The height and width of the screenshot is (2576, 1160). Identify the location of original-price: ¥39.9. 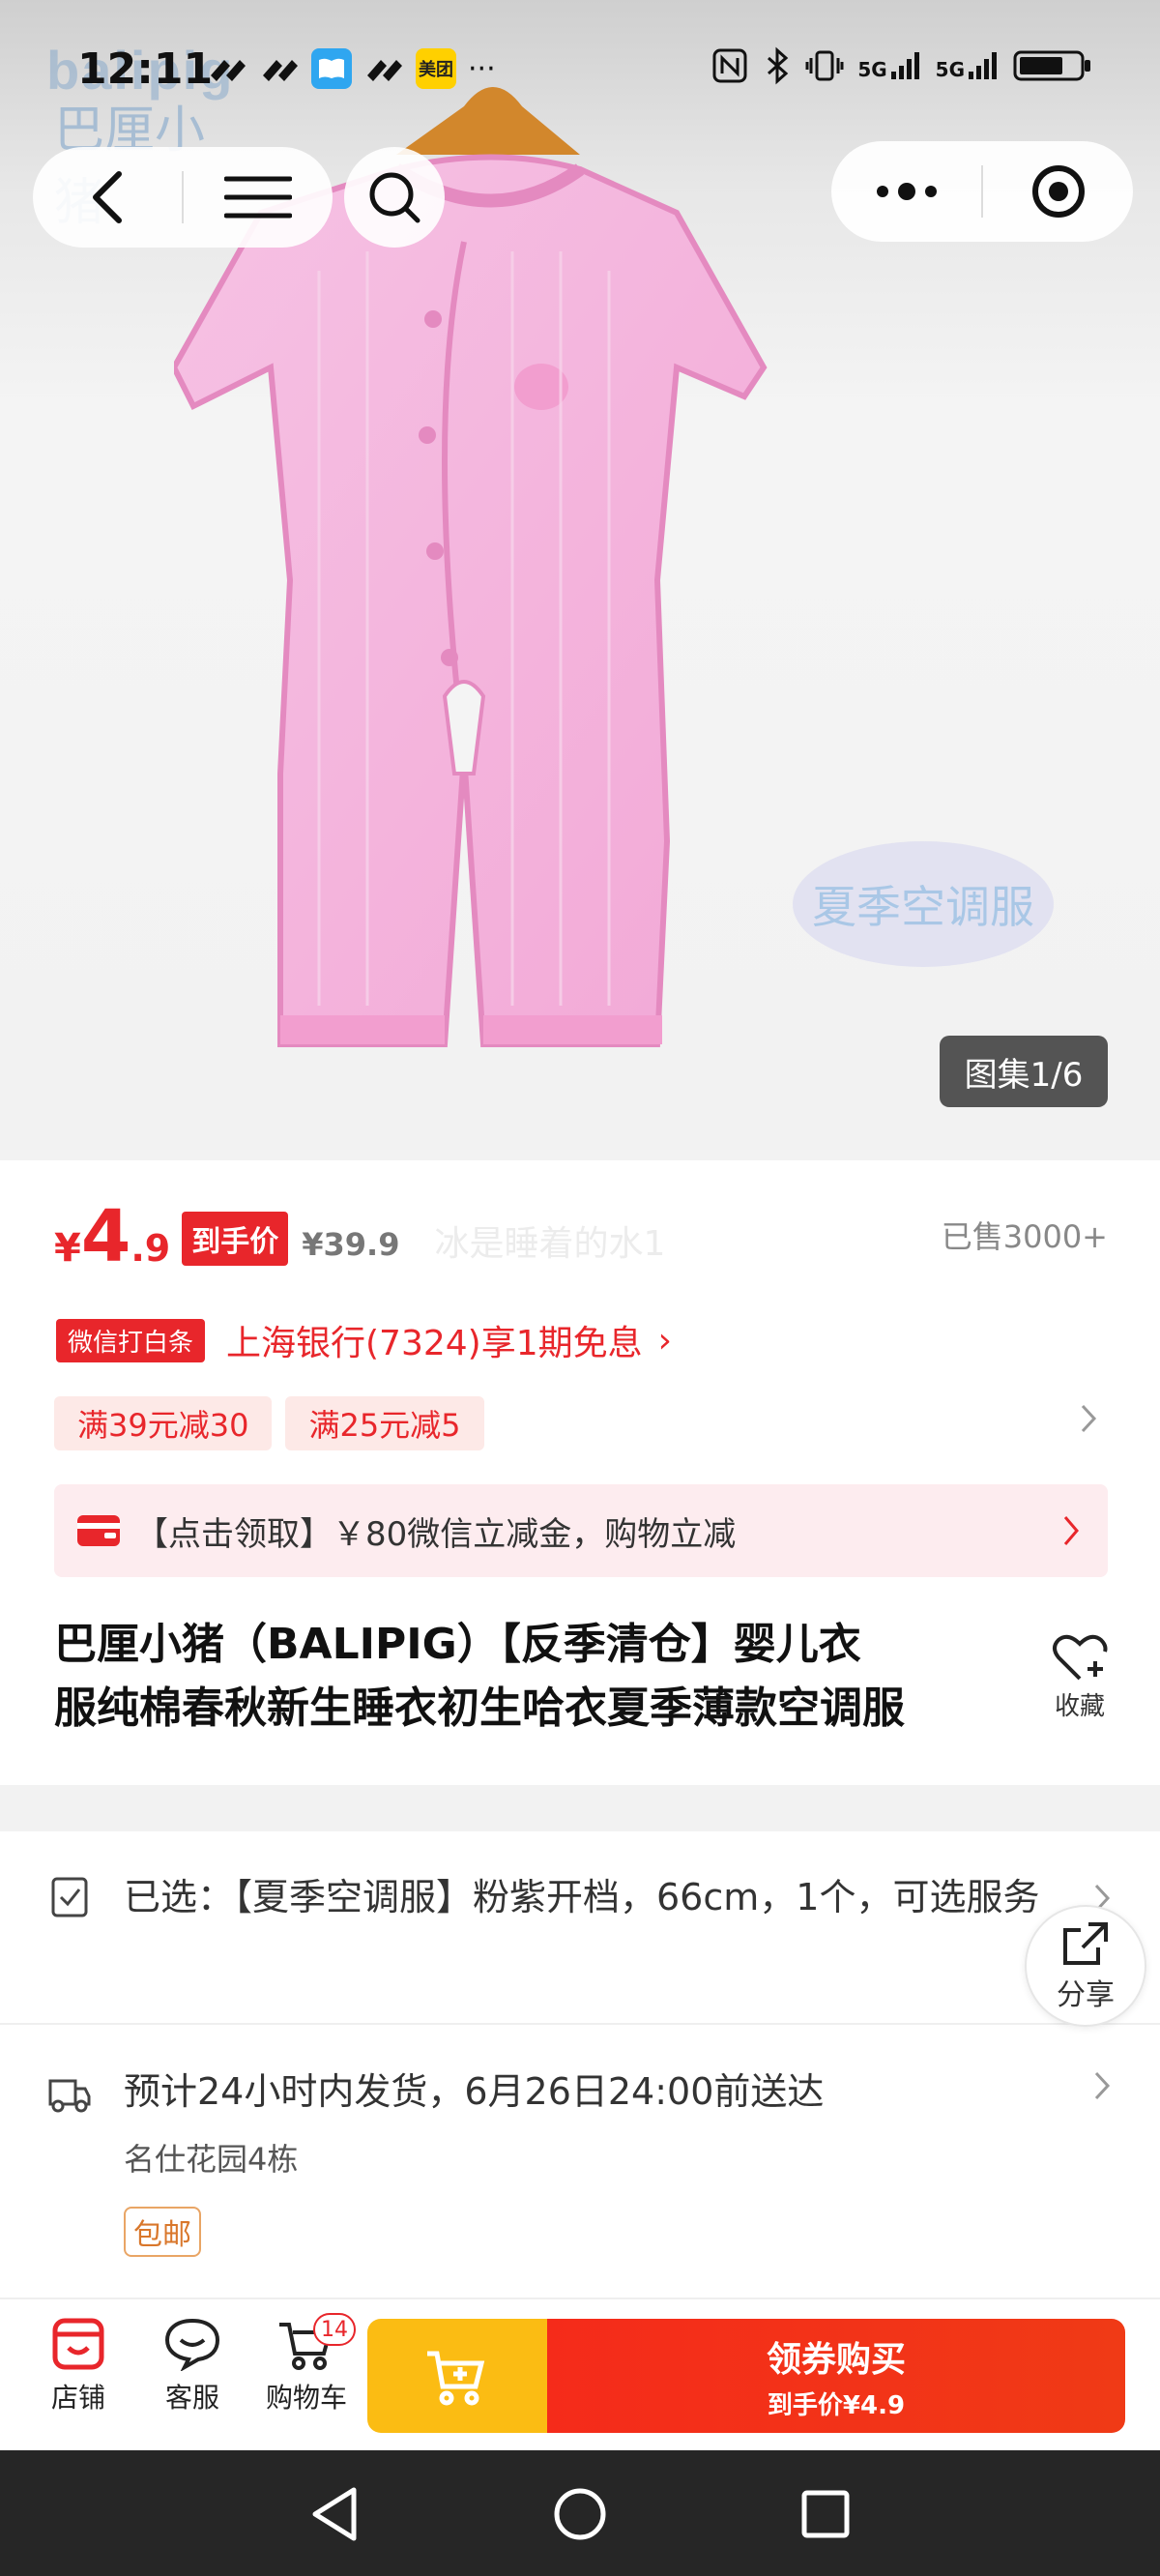
(351, 1244).